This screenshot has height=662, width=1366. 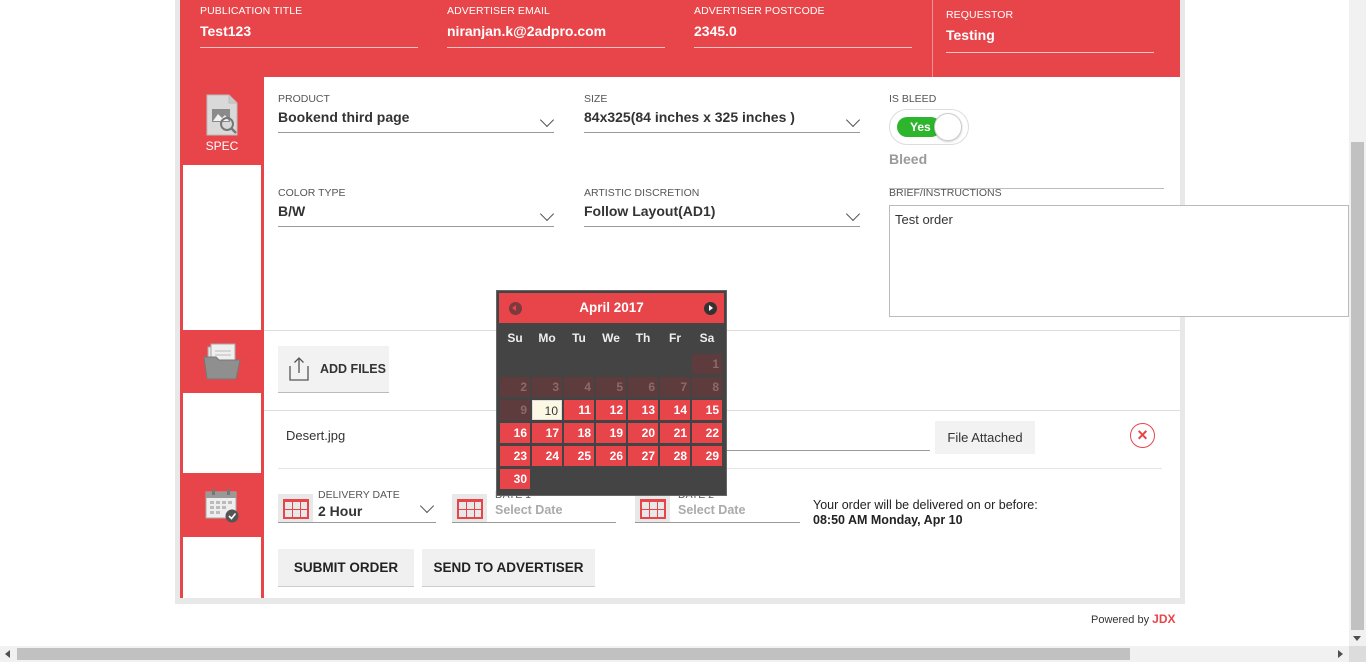 I want to click on folder-icon, so click(x=222, y=361).